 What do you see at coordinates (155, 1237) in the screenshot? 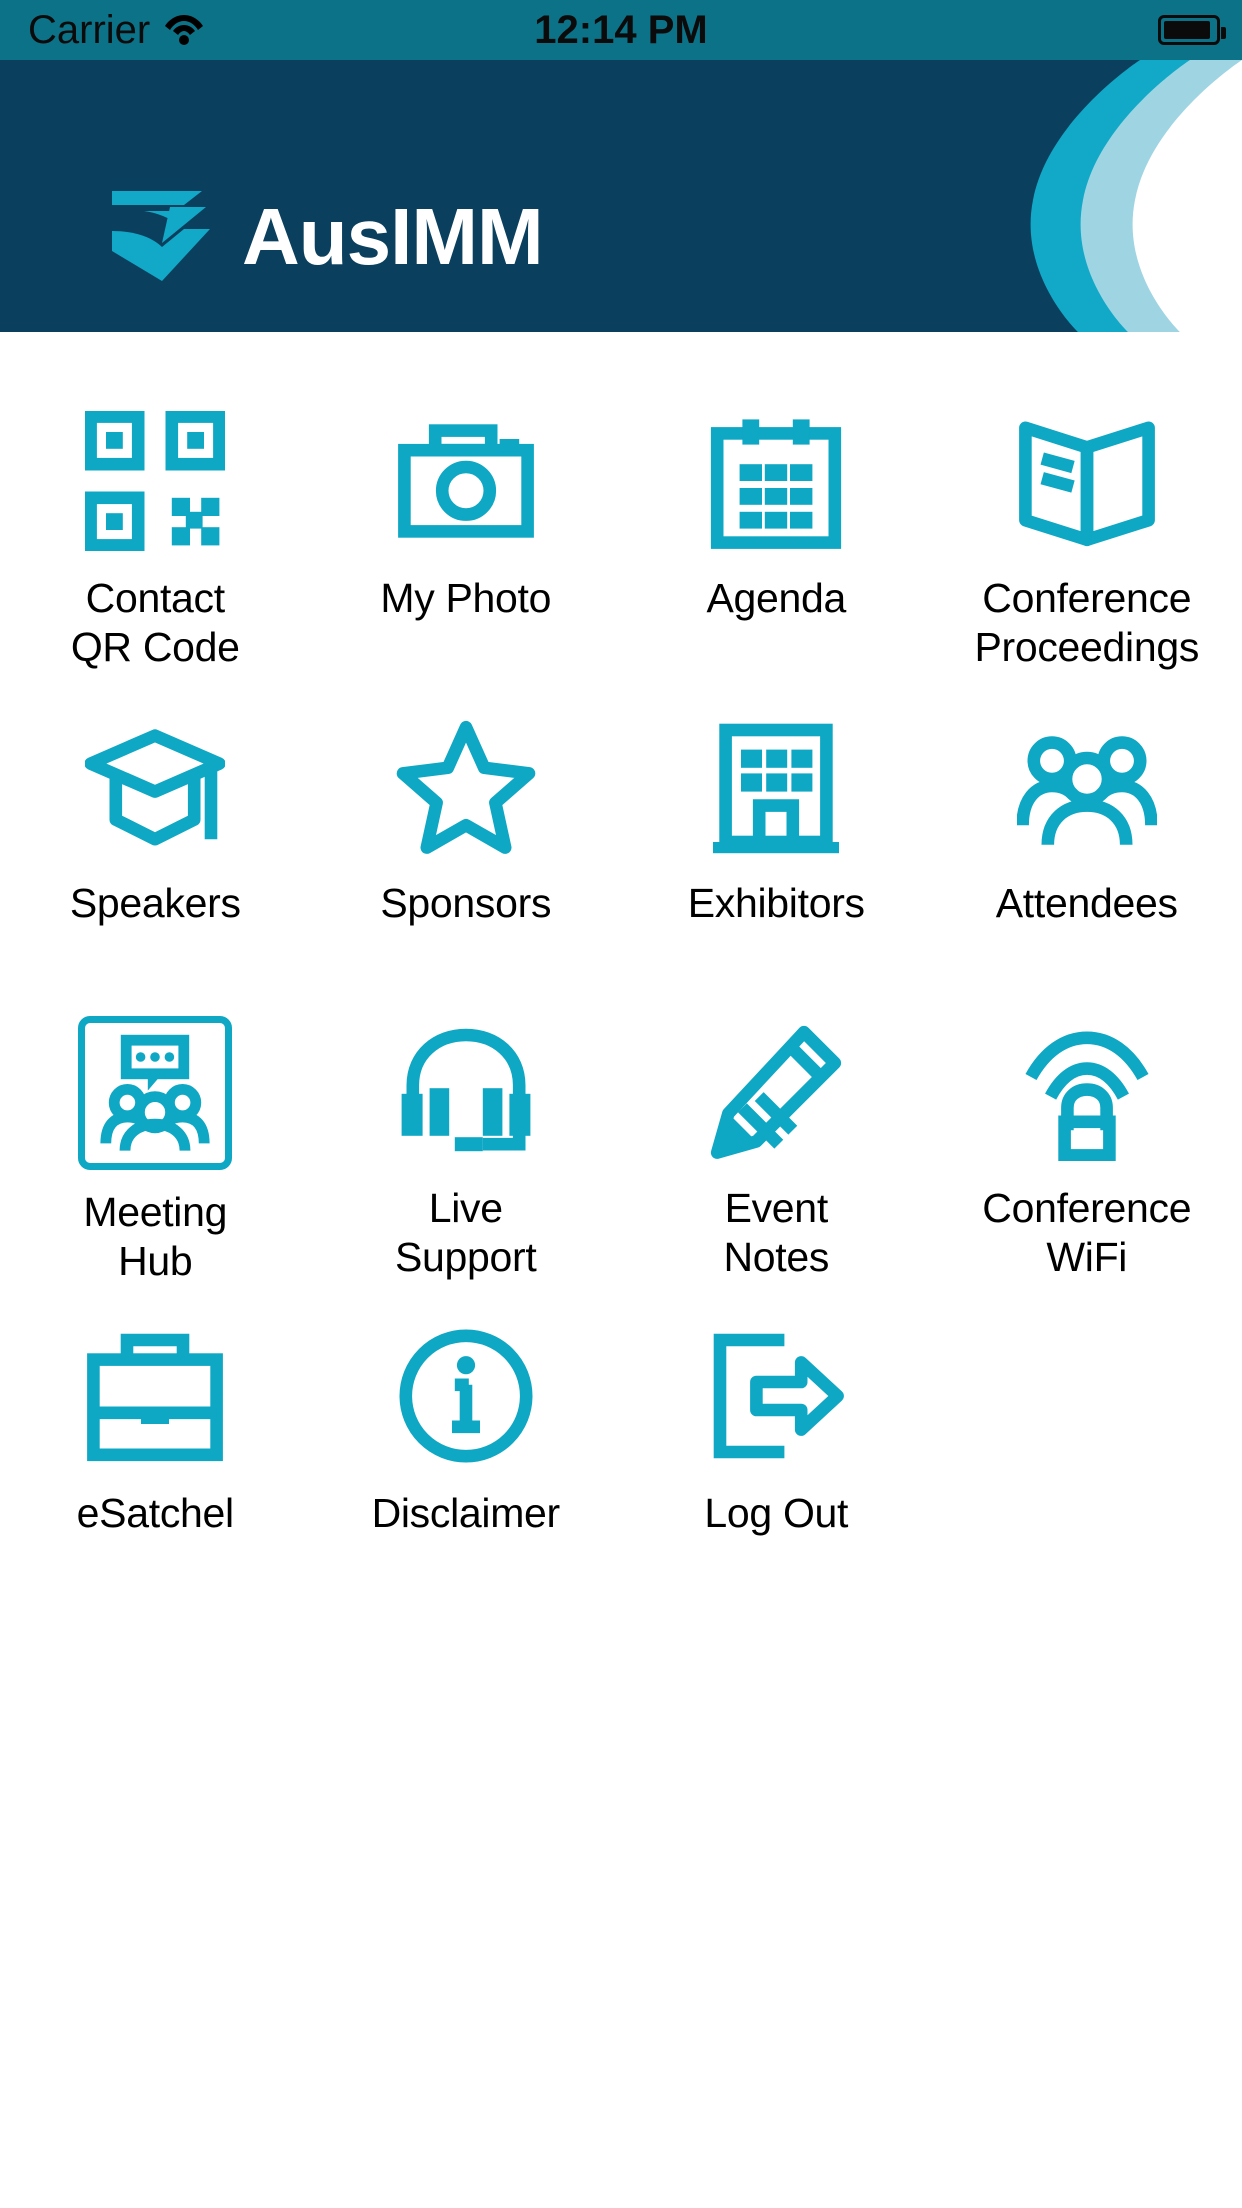
I see `menu-item-label: Meeting Hub` at bounding box center [155, 1237].